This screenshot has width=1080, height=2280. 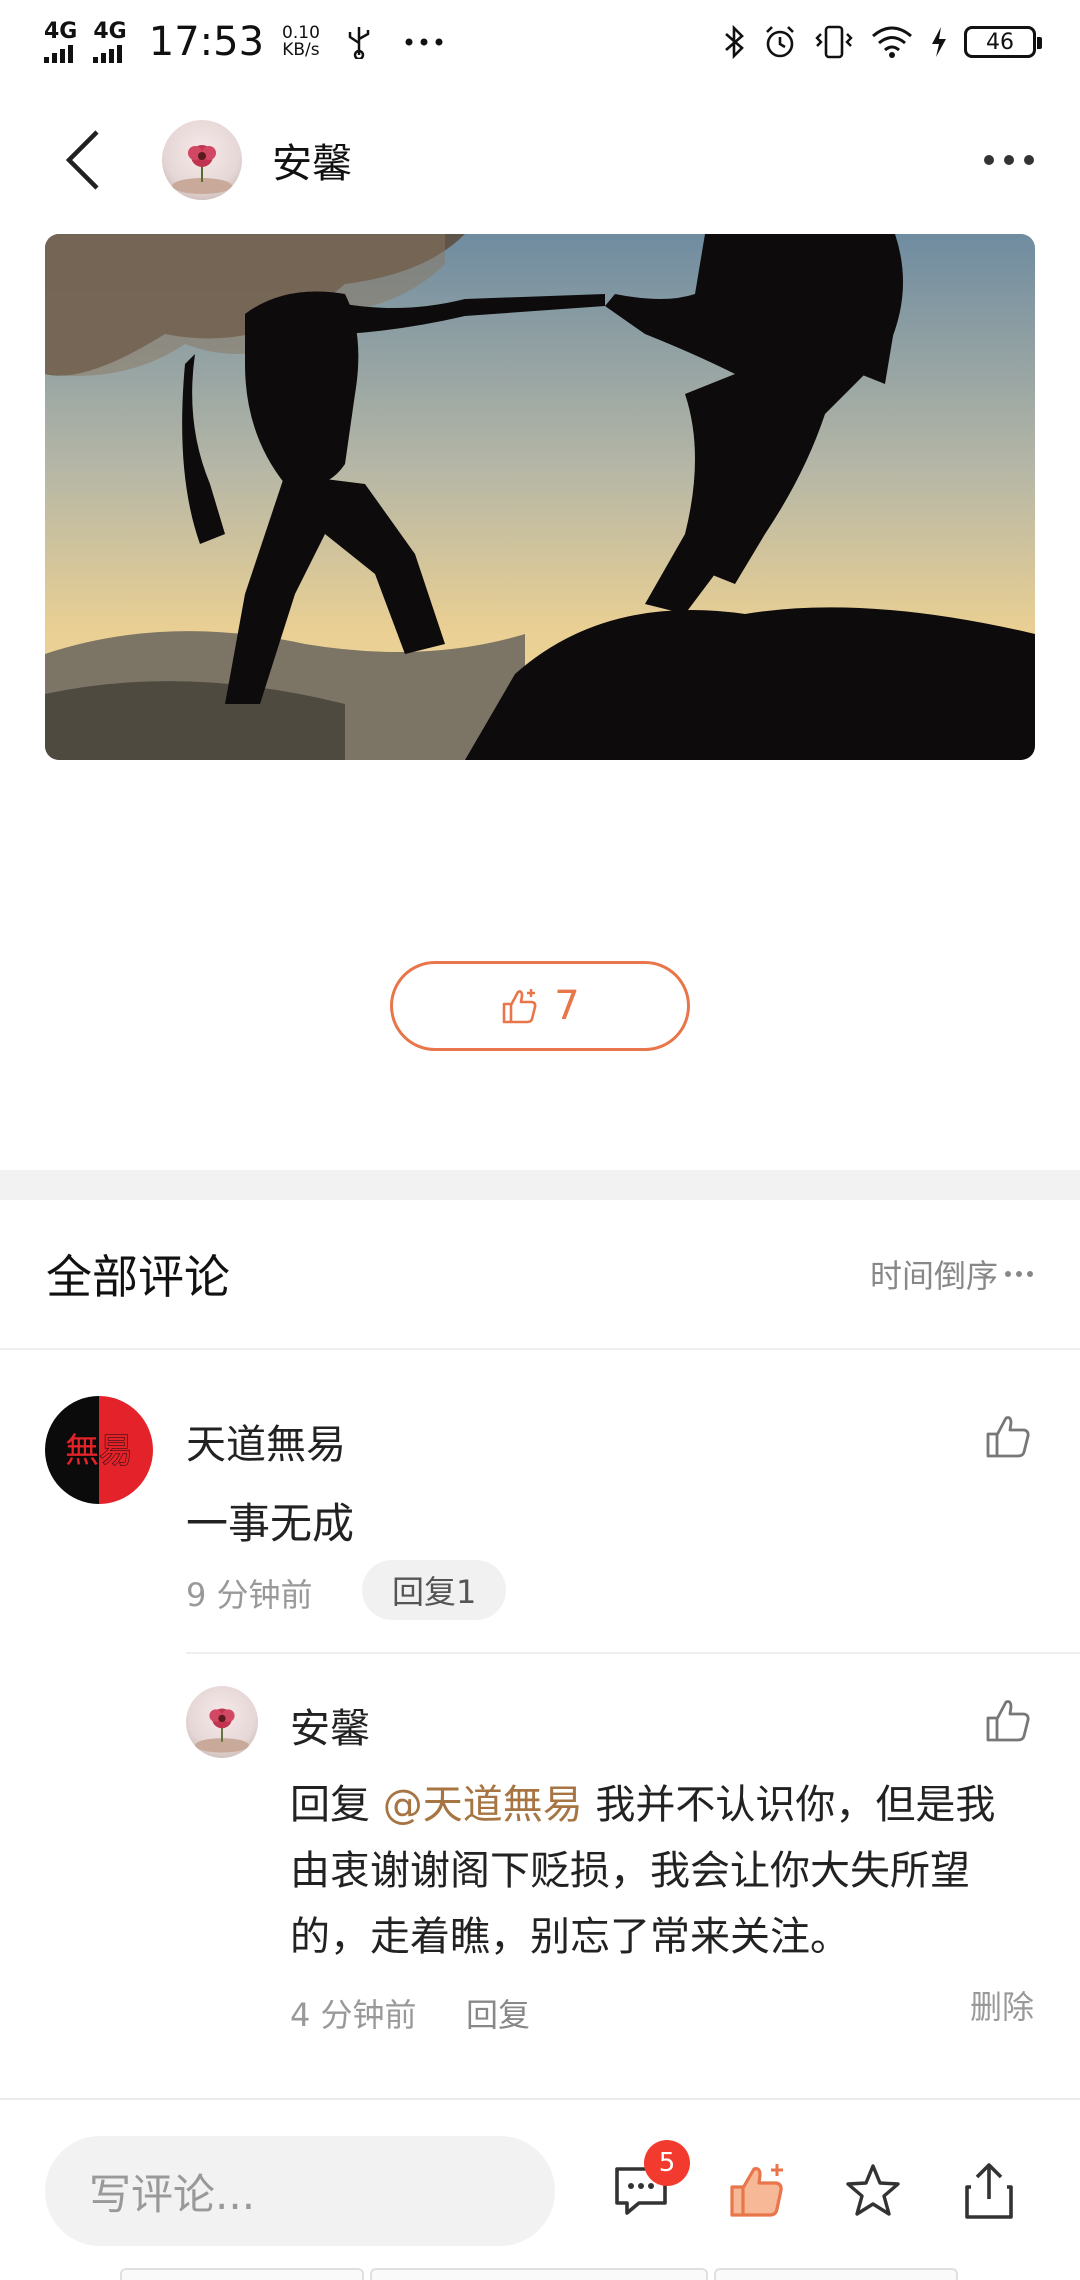 What do you see at coordinates (540, 2274) in the screenshot?
I see `bottom-tab-stubs` at bounding box center [540, 2274].